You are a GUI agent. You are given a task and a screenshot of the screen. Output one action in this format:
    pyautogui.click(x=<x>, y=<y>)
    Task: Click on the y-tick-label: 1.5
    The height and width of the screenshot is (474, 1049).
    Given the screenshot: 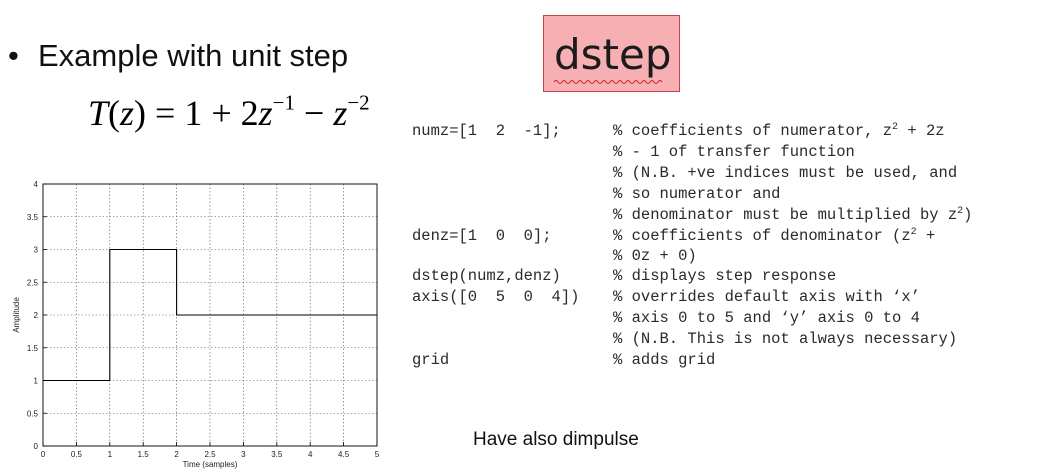 What is the action you would take?
    pyautogui.click(x=33, y=348)
    